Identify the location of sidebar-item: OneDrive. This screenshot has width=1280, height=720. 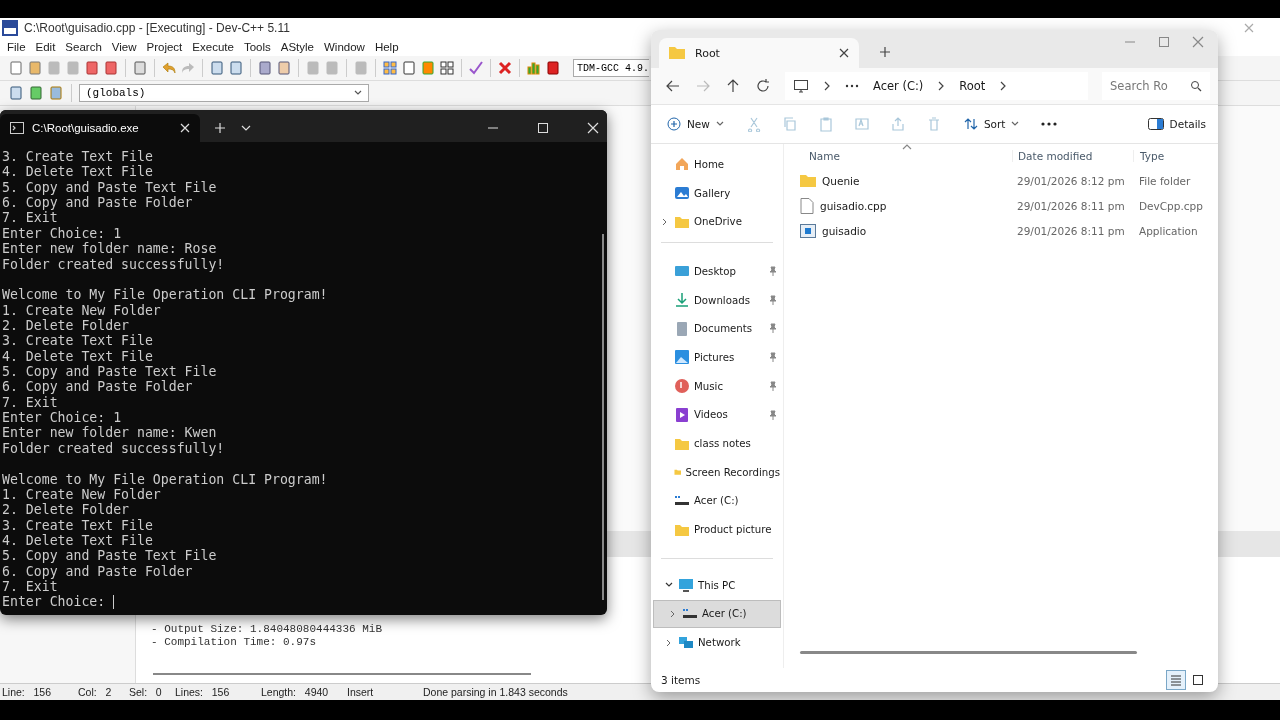
(717, 222).